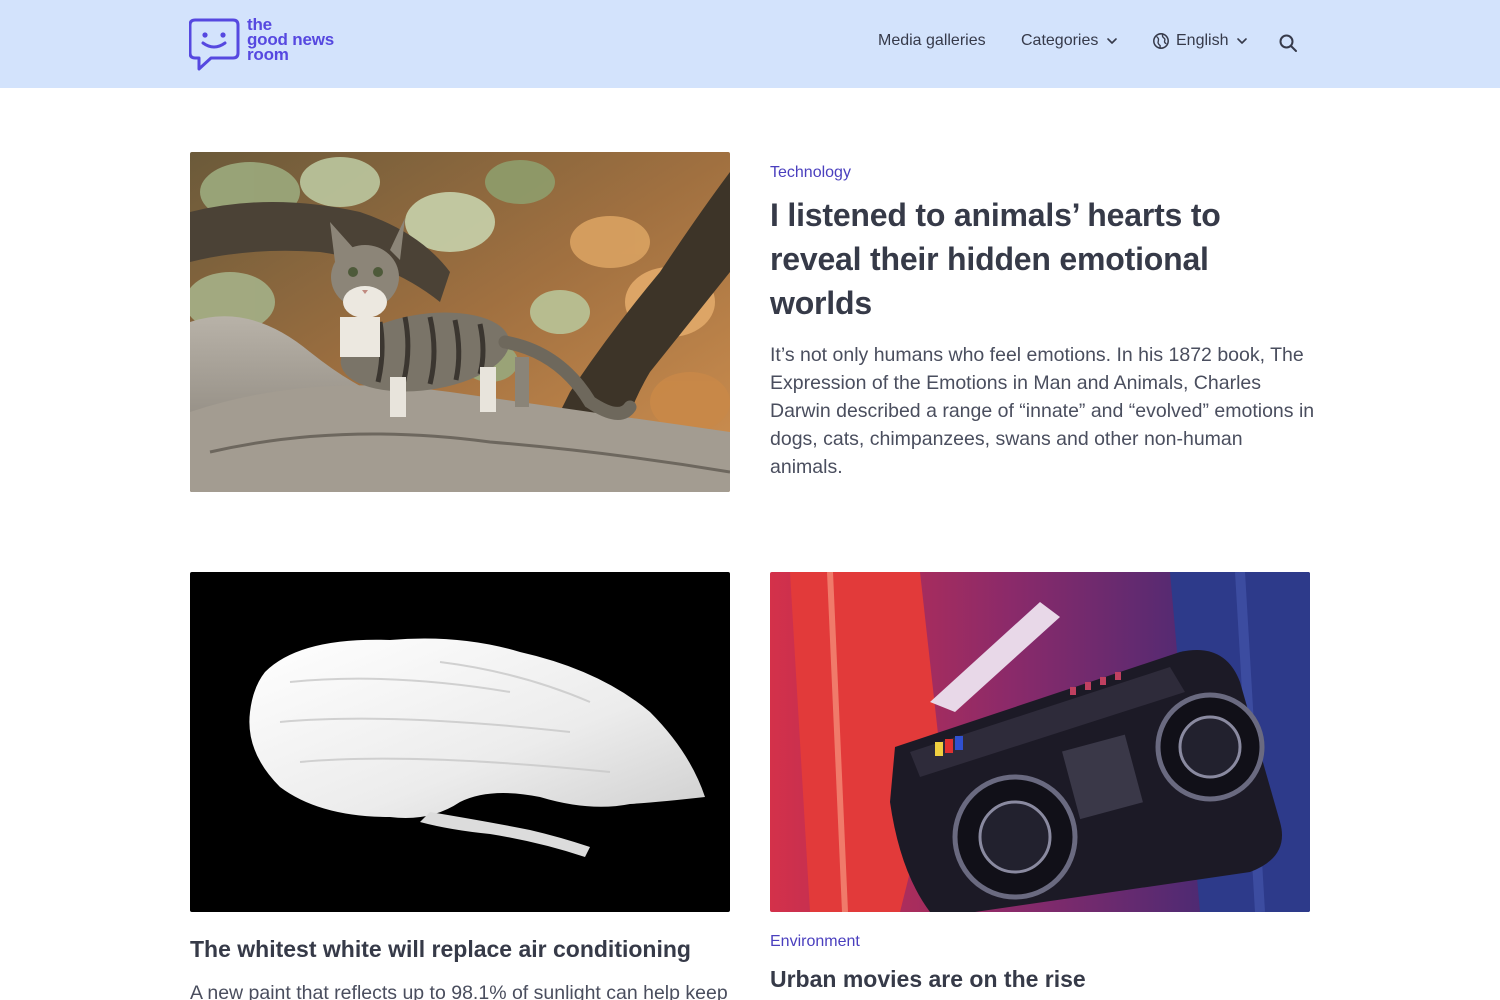 Image resolution: width=1500 pixels, height=1000 pixels. I want to click on nav-media-galleries: Media galleries, so click(932, 41).